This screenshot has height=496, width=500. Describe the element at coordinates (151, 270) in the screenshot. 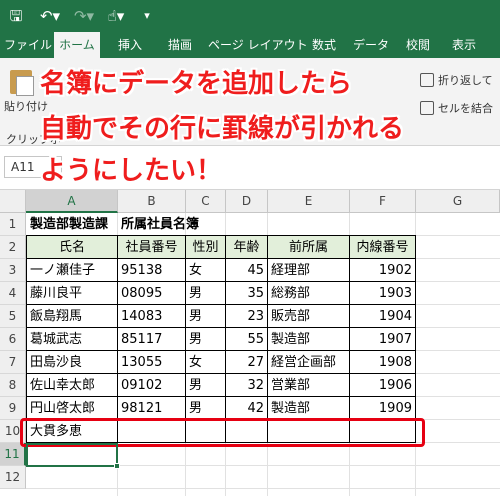

I see `table-cell: 95138` at that location.